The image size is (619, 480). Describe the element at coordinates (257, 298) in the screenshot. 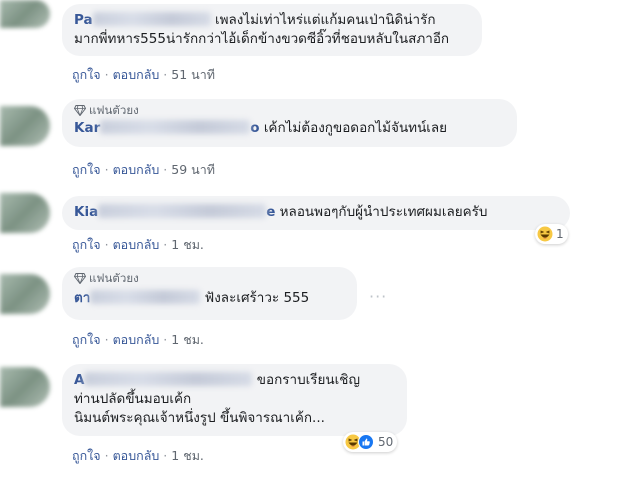

I see `comment-text: ฟังละเศร้าวะ 555` at that location.